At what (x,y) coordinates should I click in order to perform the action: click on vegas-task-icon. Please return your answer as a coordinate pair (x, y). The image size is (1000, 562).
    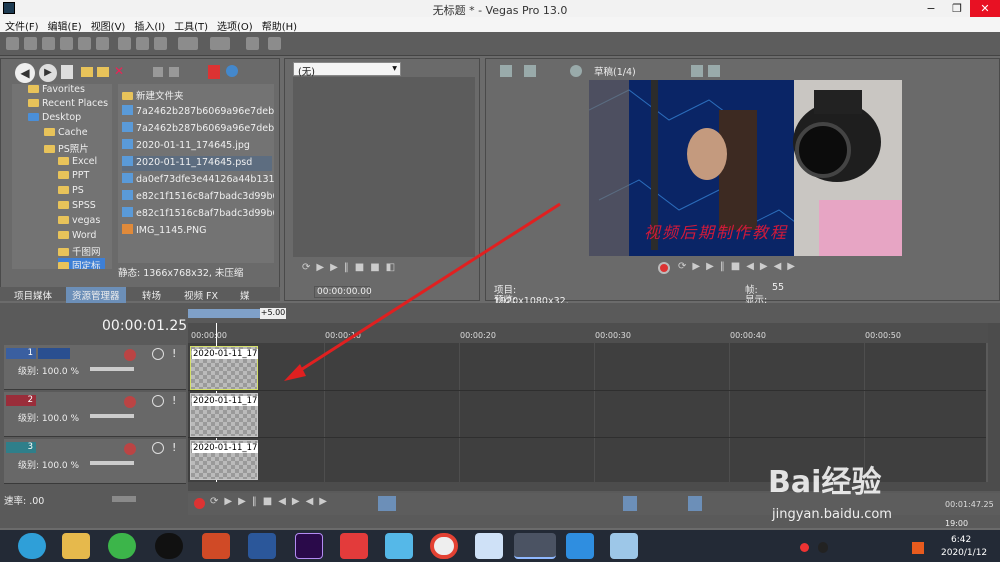
    Looking at the image, I should click on (535, 546).